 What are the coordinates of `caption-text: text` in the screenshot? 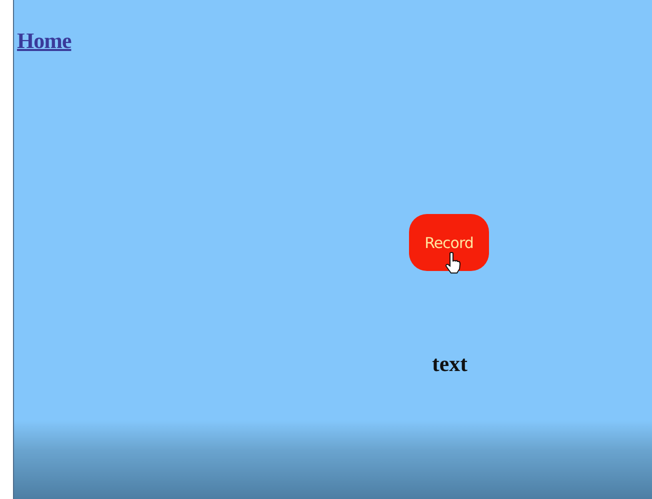 It's located at (450, 364).